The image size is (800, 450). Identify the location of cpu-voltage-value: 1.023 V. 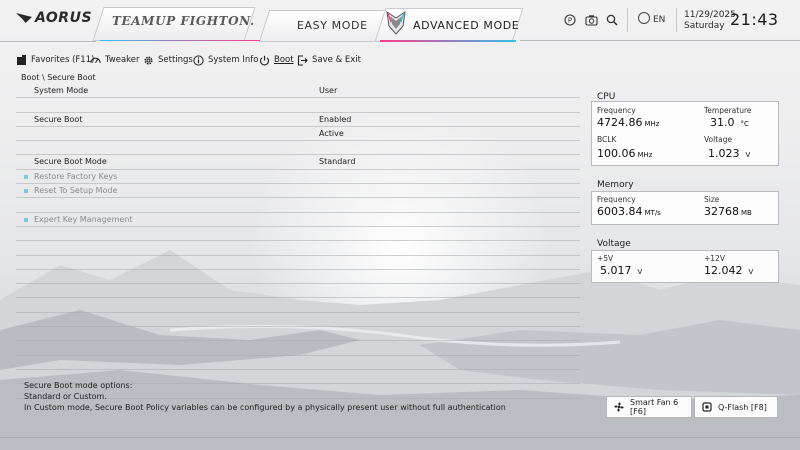
(729, 153).